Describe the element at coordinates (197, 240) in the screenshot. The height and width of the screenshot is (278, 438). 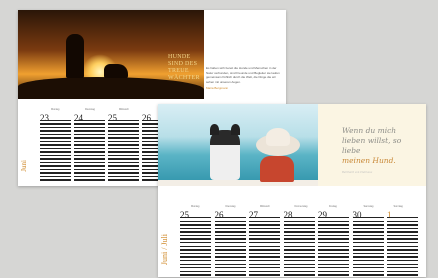
I see `day-column: 25Montag` at that location.